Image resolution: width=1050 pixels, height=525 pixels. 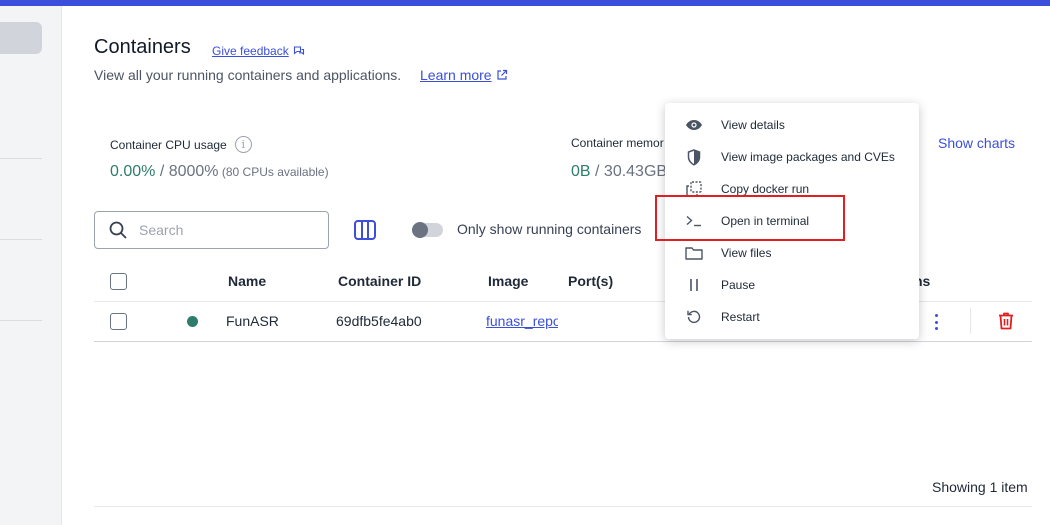 I want to click on menu-item-label: View image packages and CVEs, so click(x=808, y=157).